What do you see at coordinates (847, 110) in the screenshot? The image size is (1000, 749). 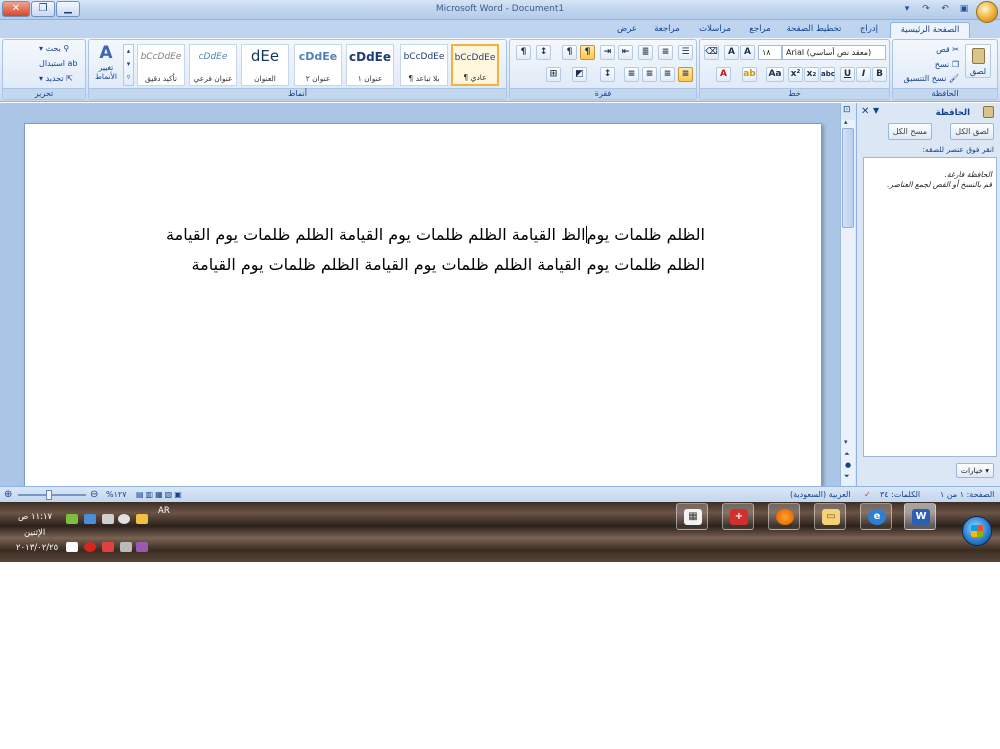 I see `ruler-toggle-icon: ⊡` at bounding box center [847, 110].